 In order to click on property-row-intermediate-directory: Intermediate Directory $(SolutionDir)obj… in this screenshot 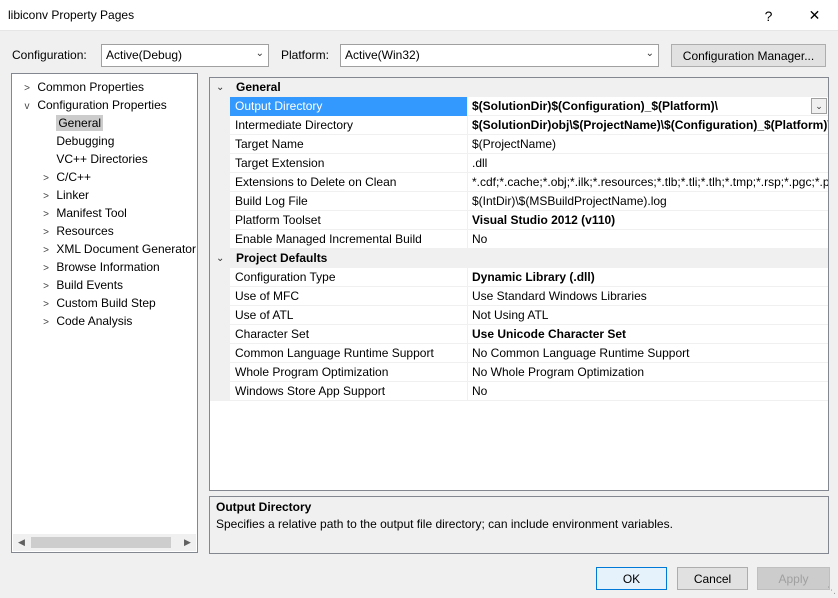, I will do `click(519, 125)`.